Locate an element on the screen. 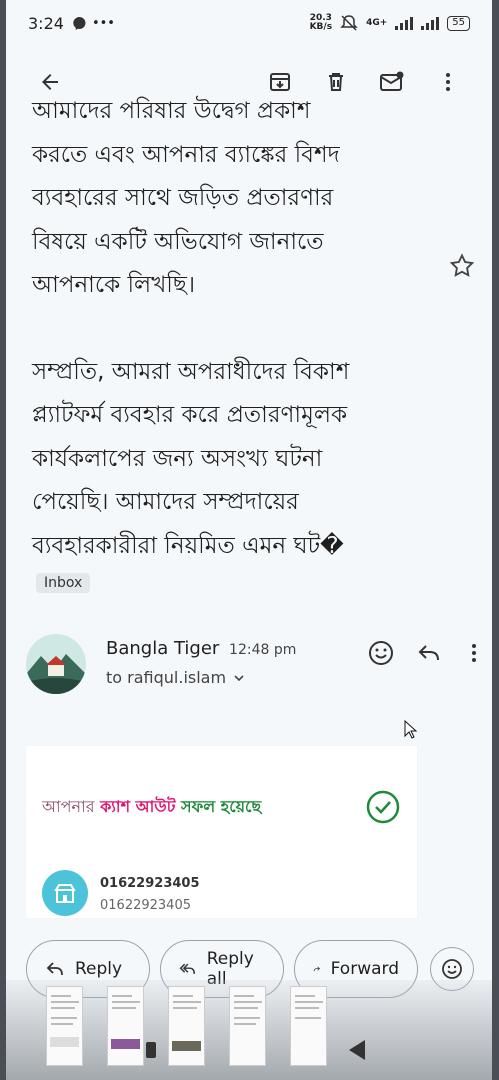 The width and height of the screenshot is (499, 1080). recent-thumbnails is located at coordinates (186, 1026).